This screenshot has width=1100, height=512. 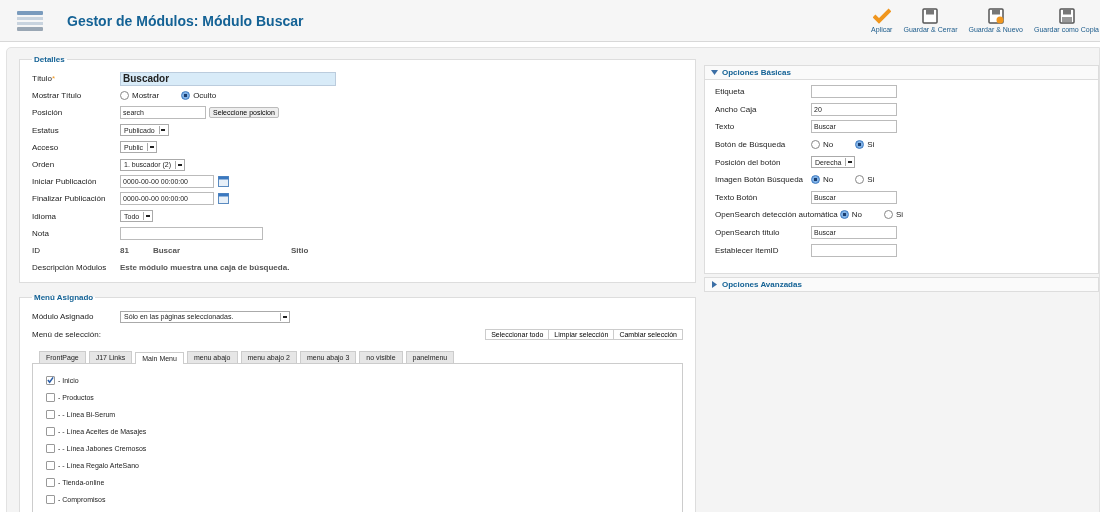 I want to click on panel-toggle: Opciones Avanzadas, so click(x=901, y=284).